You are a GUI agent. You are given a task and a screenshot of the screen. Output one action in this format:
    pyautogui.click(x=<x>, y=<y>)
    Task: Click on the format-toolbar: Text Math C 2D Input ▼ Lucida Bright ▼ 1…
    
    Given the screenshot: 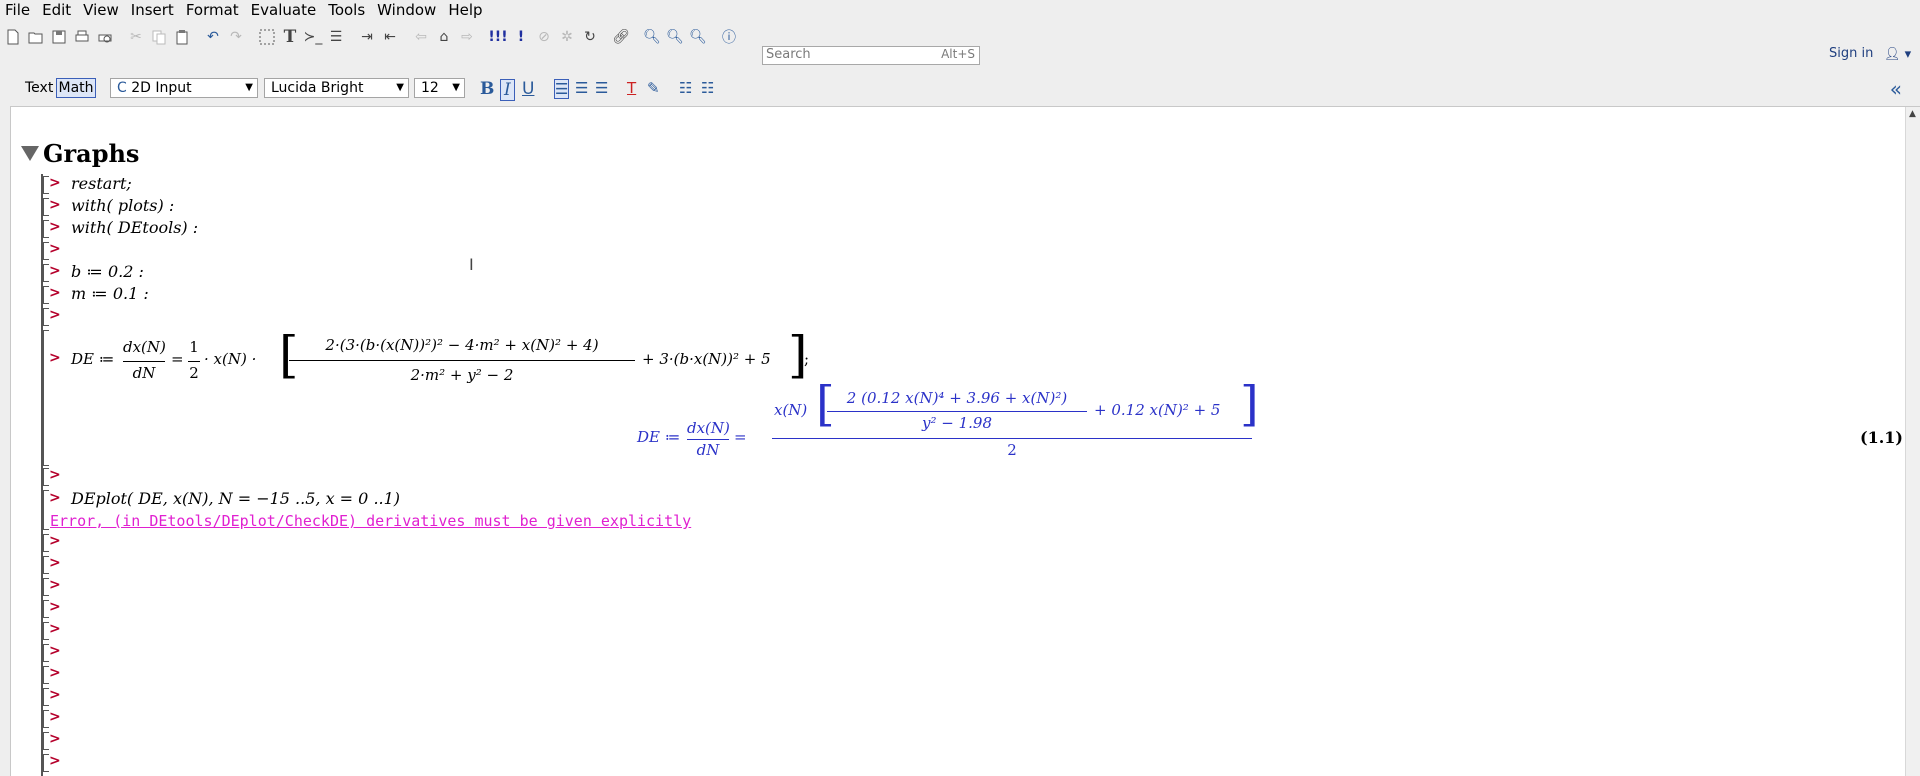 What is the action you would take?
    pyautogui.click(x=965, y=89)
    